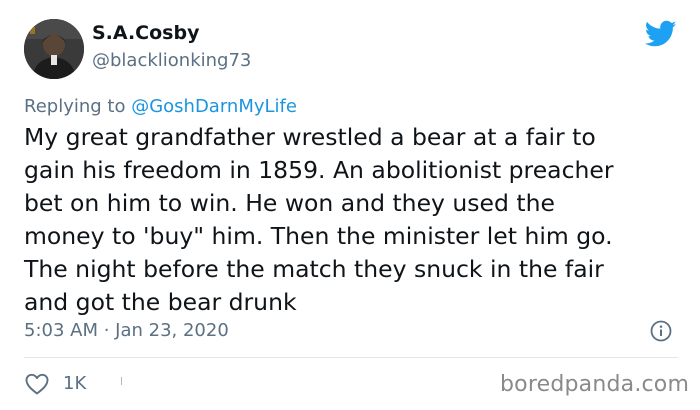 Image resolution: width=700 pixels, height=410 pixels. What do you see at coordinates (126, 330) in the screenshot?
I see `tweet-timestamp: 5:03 AM · Jan 23, 2020` at bounding box center [126, 330].